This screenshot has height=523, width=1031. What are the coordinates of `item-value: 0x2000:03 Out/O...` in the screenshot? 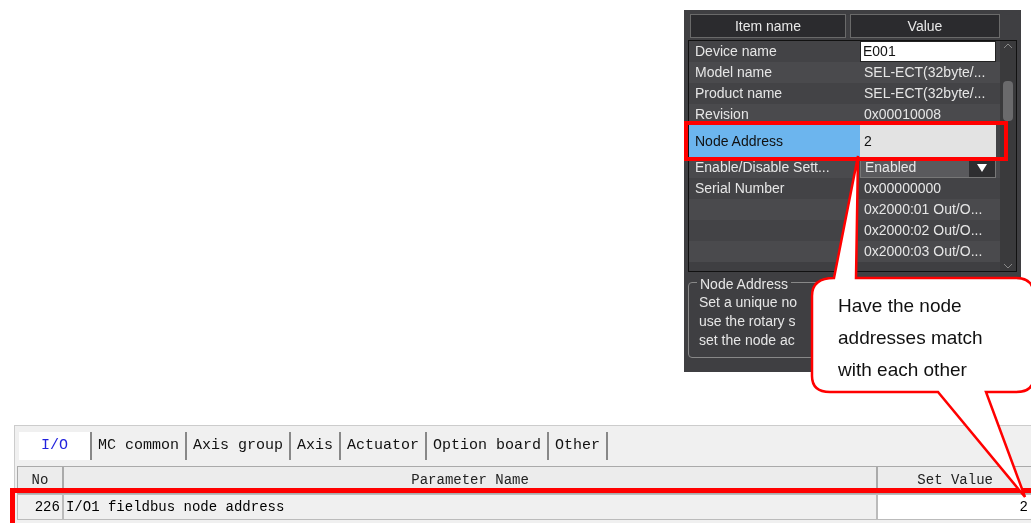 It's located at (923, 251).